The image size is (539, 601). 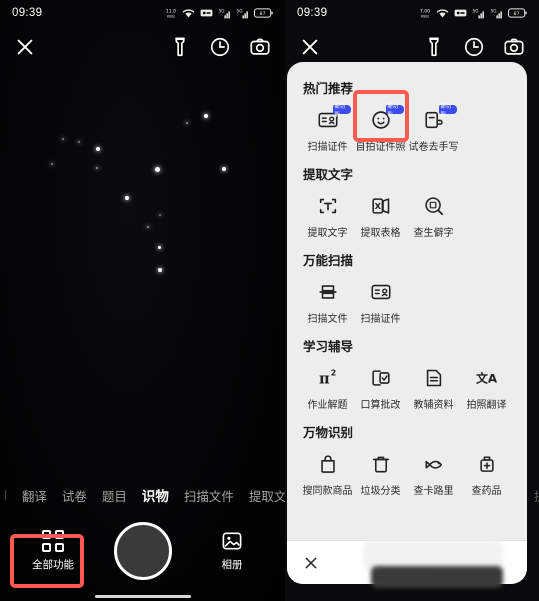 I want to click on section-grid: 扫描文件 扫描证件, so click(x=407, y=301).